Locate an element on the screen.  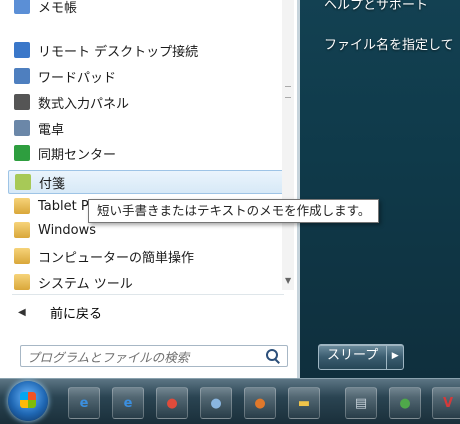
program-item-label: 数式入力パネル is located at coordinates (84, 104).